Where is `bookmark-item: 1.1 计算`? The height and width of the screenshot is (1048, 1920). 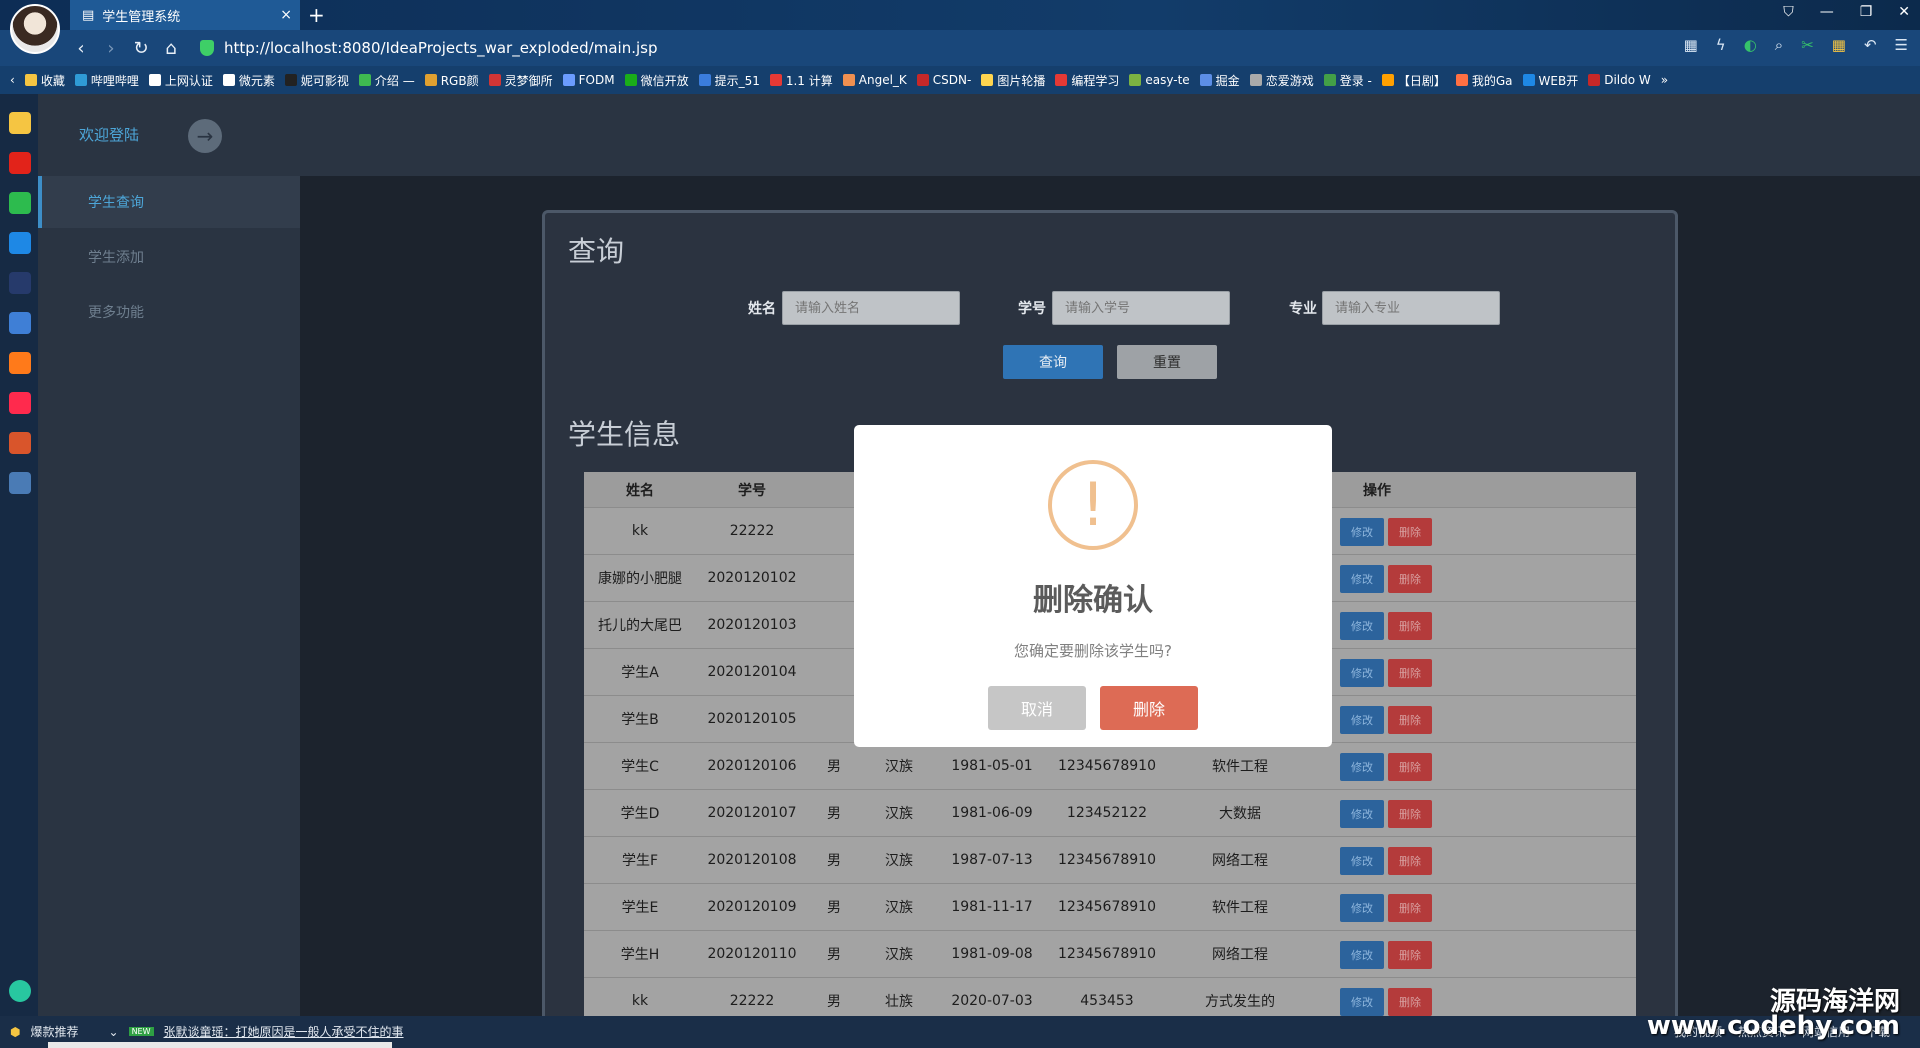
bookmark-item: 1.1 计算 is located at coordinates (801, 80).